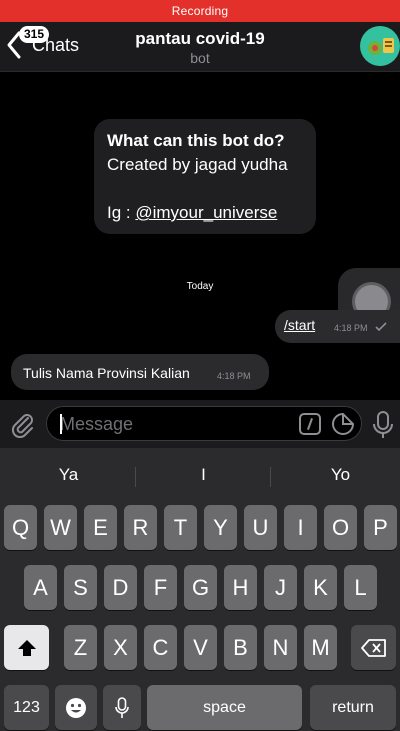 The width and height of the screenshot is (400, 731). I want to click on incoming-message-text: Tulis Nama Provinsi Kalian, so click(106, 373).